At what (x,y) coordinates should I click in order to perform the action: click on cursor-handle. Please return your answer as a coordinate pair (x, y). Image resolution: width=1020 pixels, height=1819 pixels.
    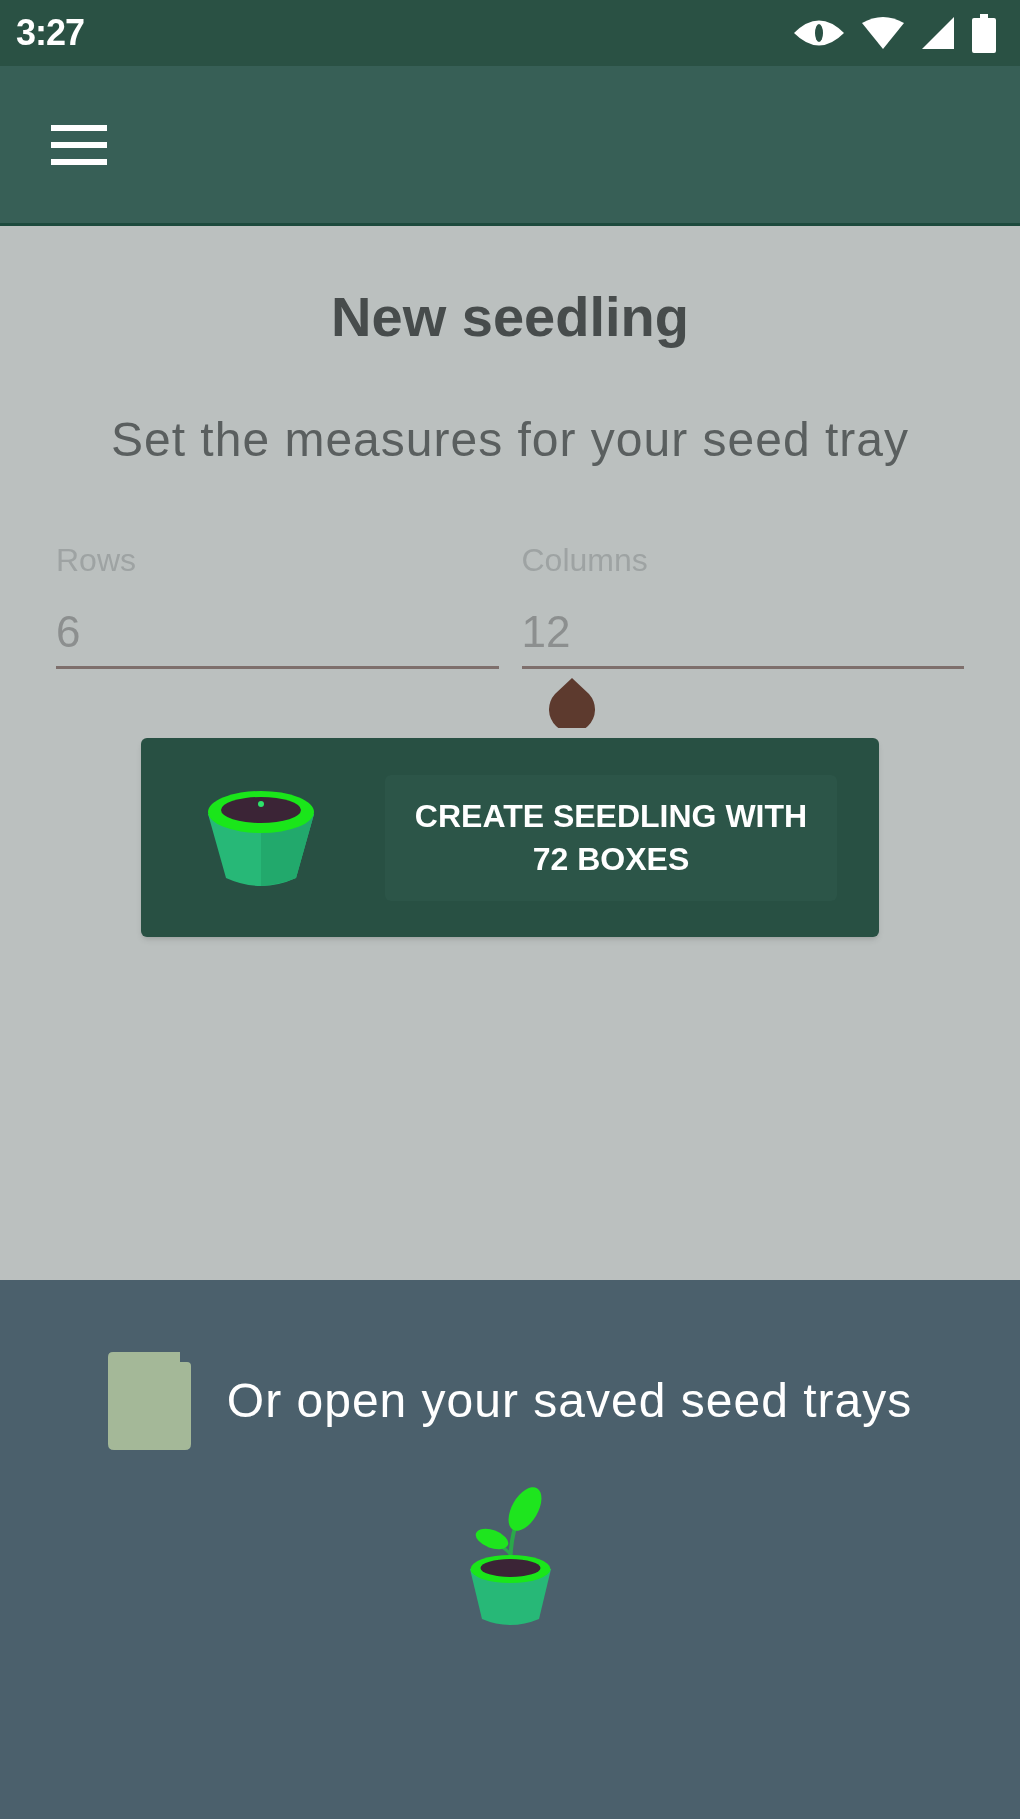
    Looking at the image, I should click on (572, 703).